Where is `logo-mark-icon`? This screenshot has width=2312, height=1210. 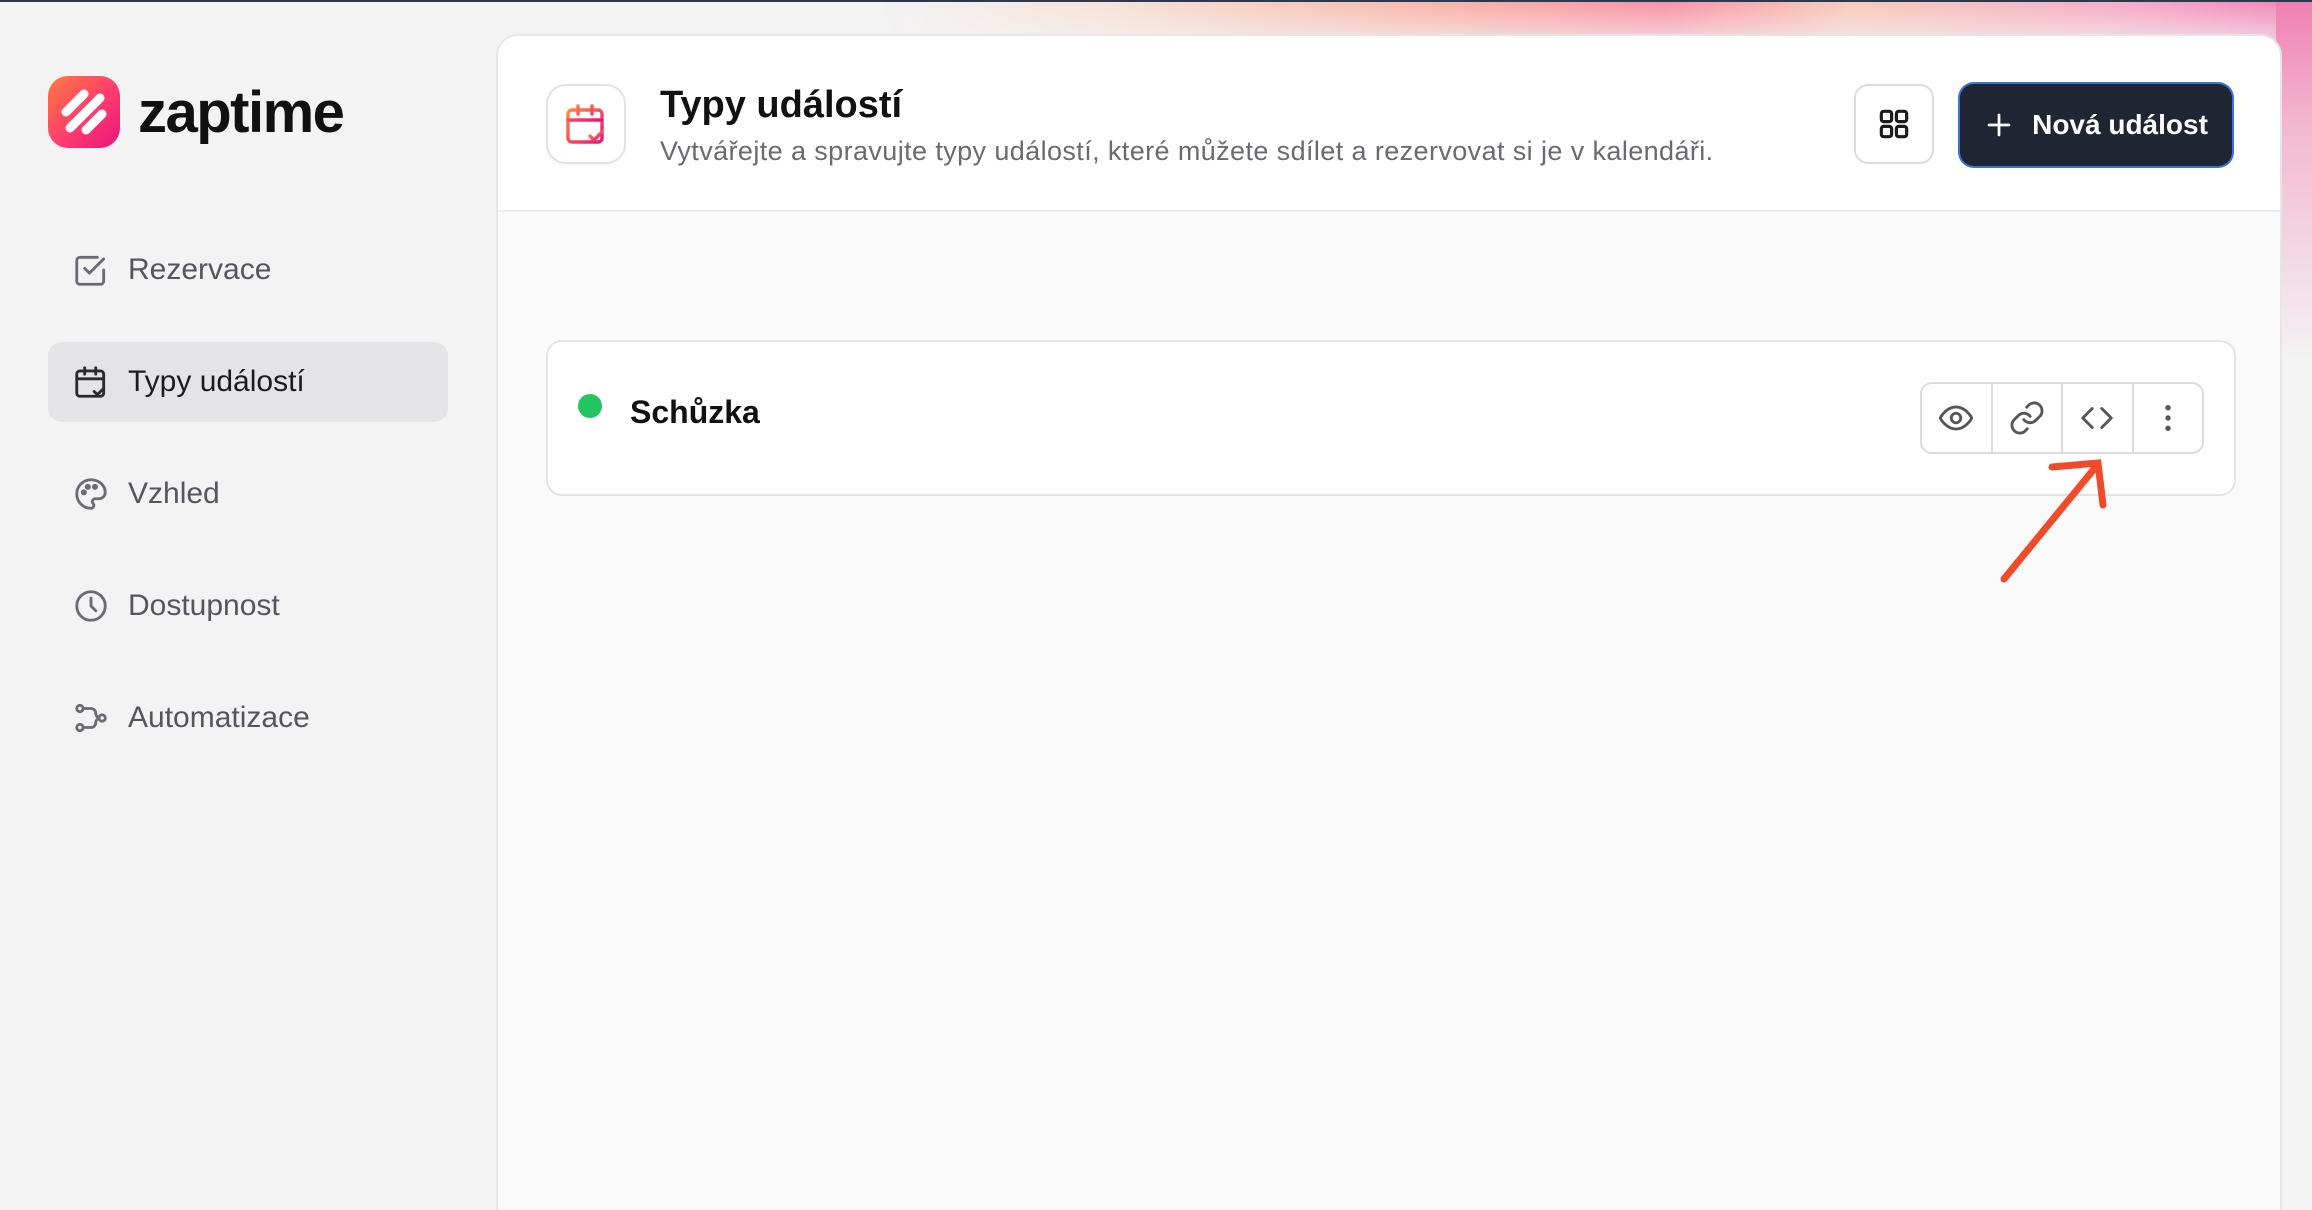 logo-mark-icon is located at coordinates (84, 112).